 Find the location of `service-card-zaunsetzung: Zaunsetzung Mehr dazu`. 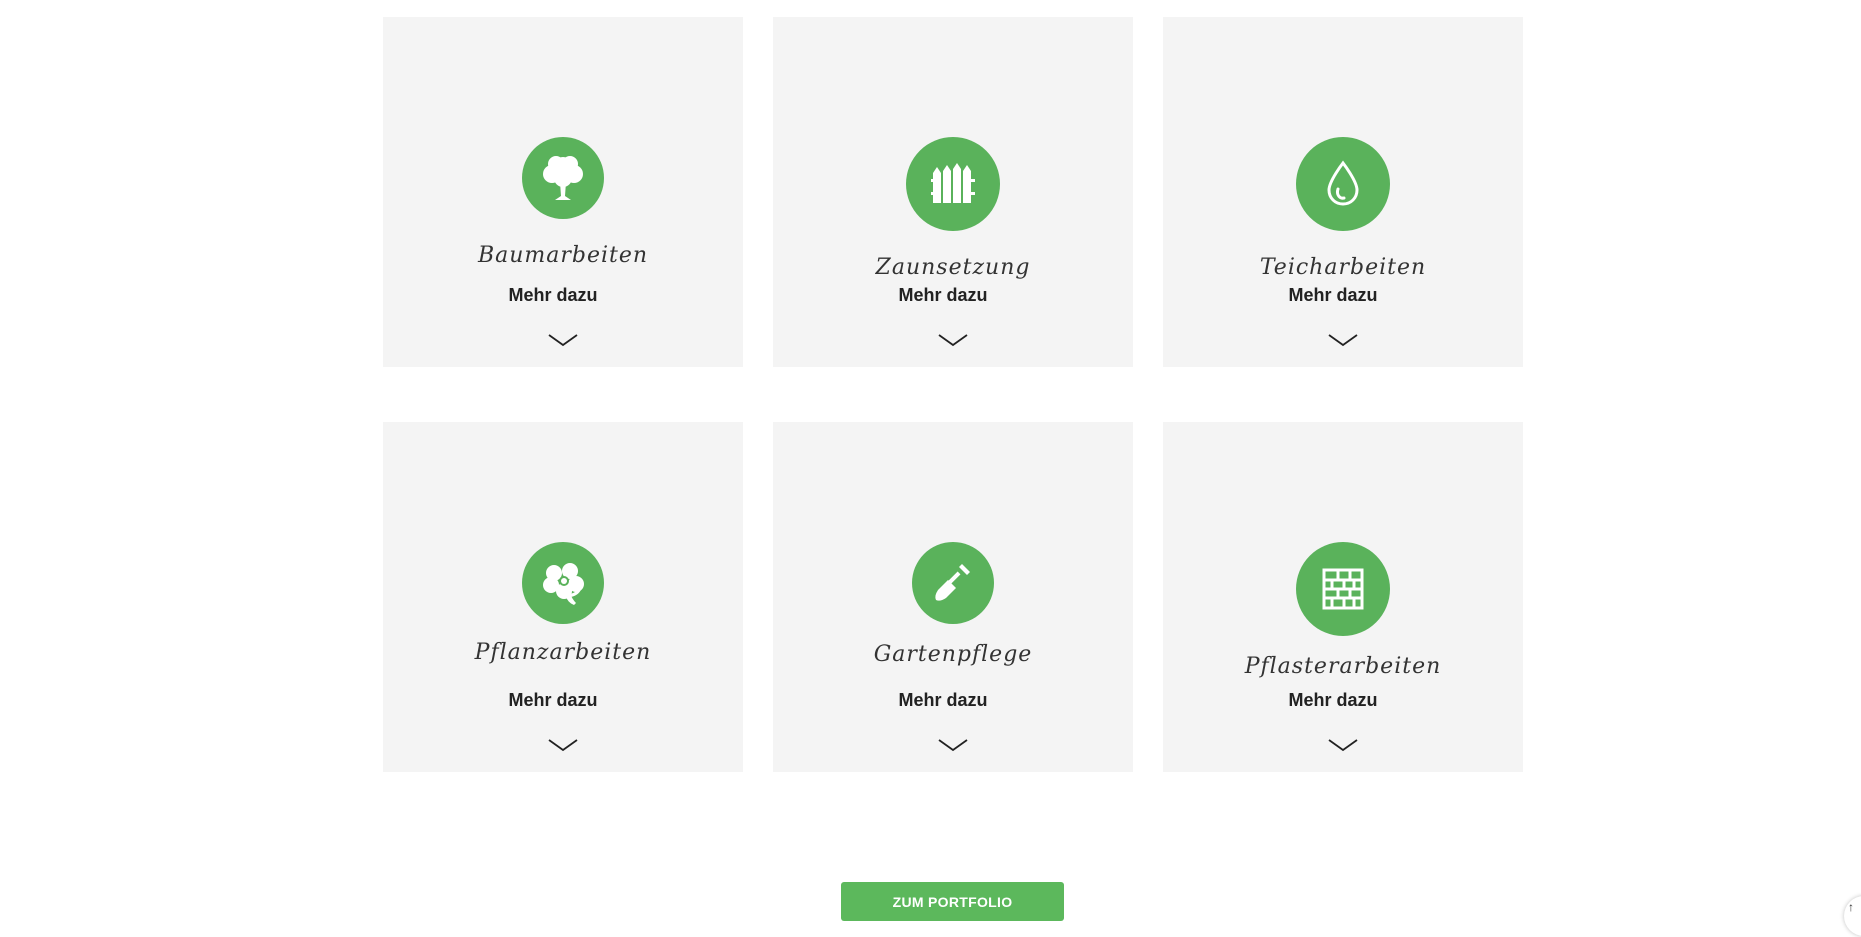

service-card-zaunsetzung: Zaunsetzung Mehr dazu is located at coordinates (953, 192).